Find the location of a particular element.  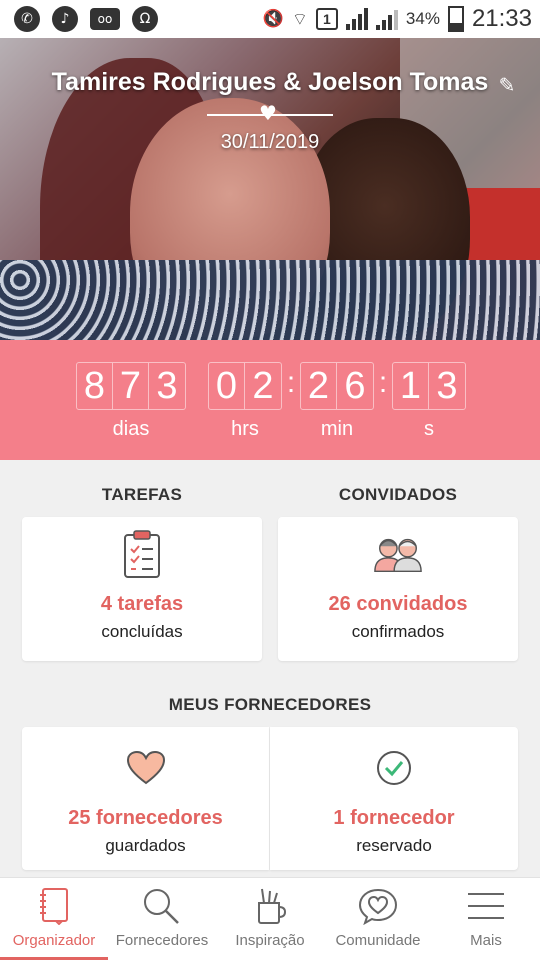

countdown-minutes: 2 6 min is located at coordinates (337, 401).